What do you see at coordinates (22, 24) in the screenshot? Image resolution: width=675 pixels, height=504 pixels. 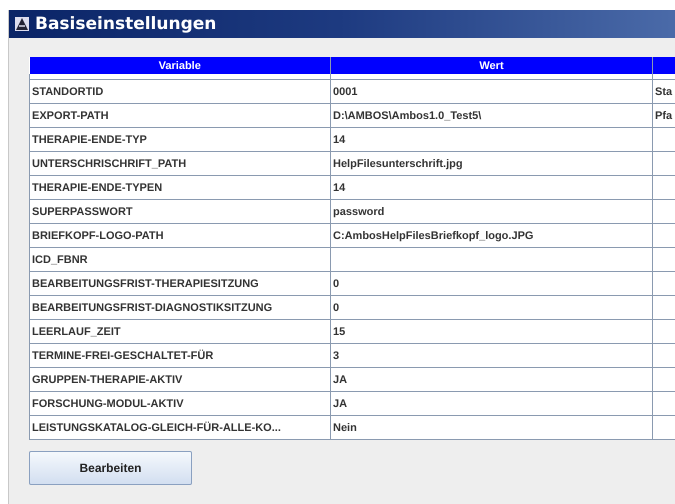 I see `app-logo-icon` at bounding box center [22, 24].